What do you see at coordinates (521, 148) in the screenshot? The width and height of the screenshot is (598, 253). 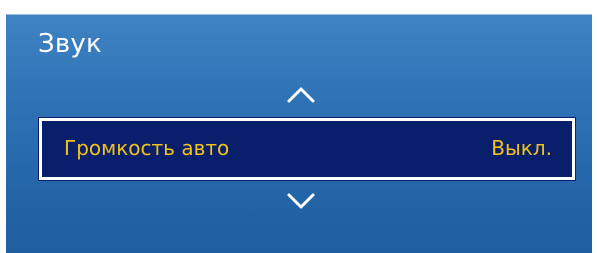 I see `menu-item-value: Выкл.` at bounding box center [521, 148].